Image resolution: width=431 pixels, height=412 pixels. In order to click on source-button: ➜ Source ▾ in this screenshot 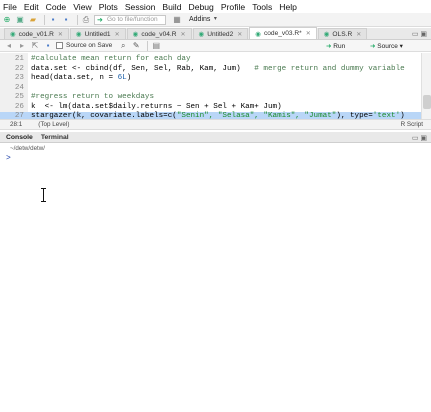, I will do `click(386, 46)`.